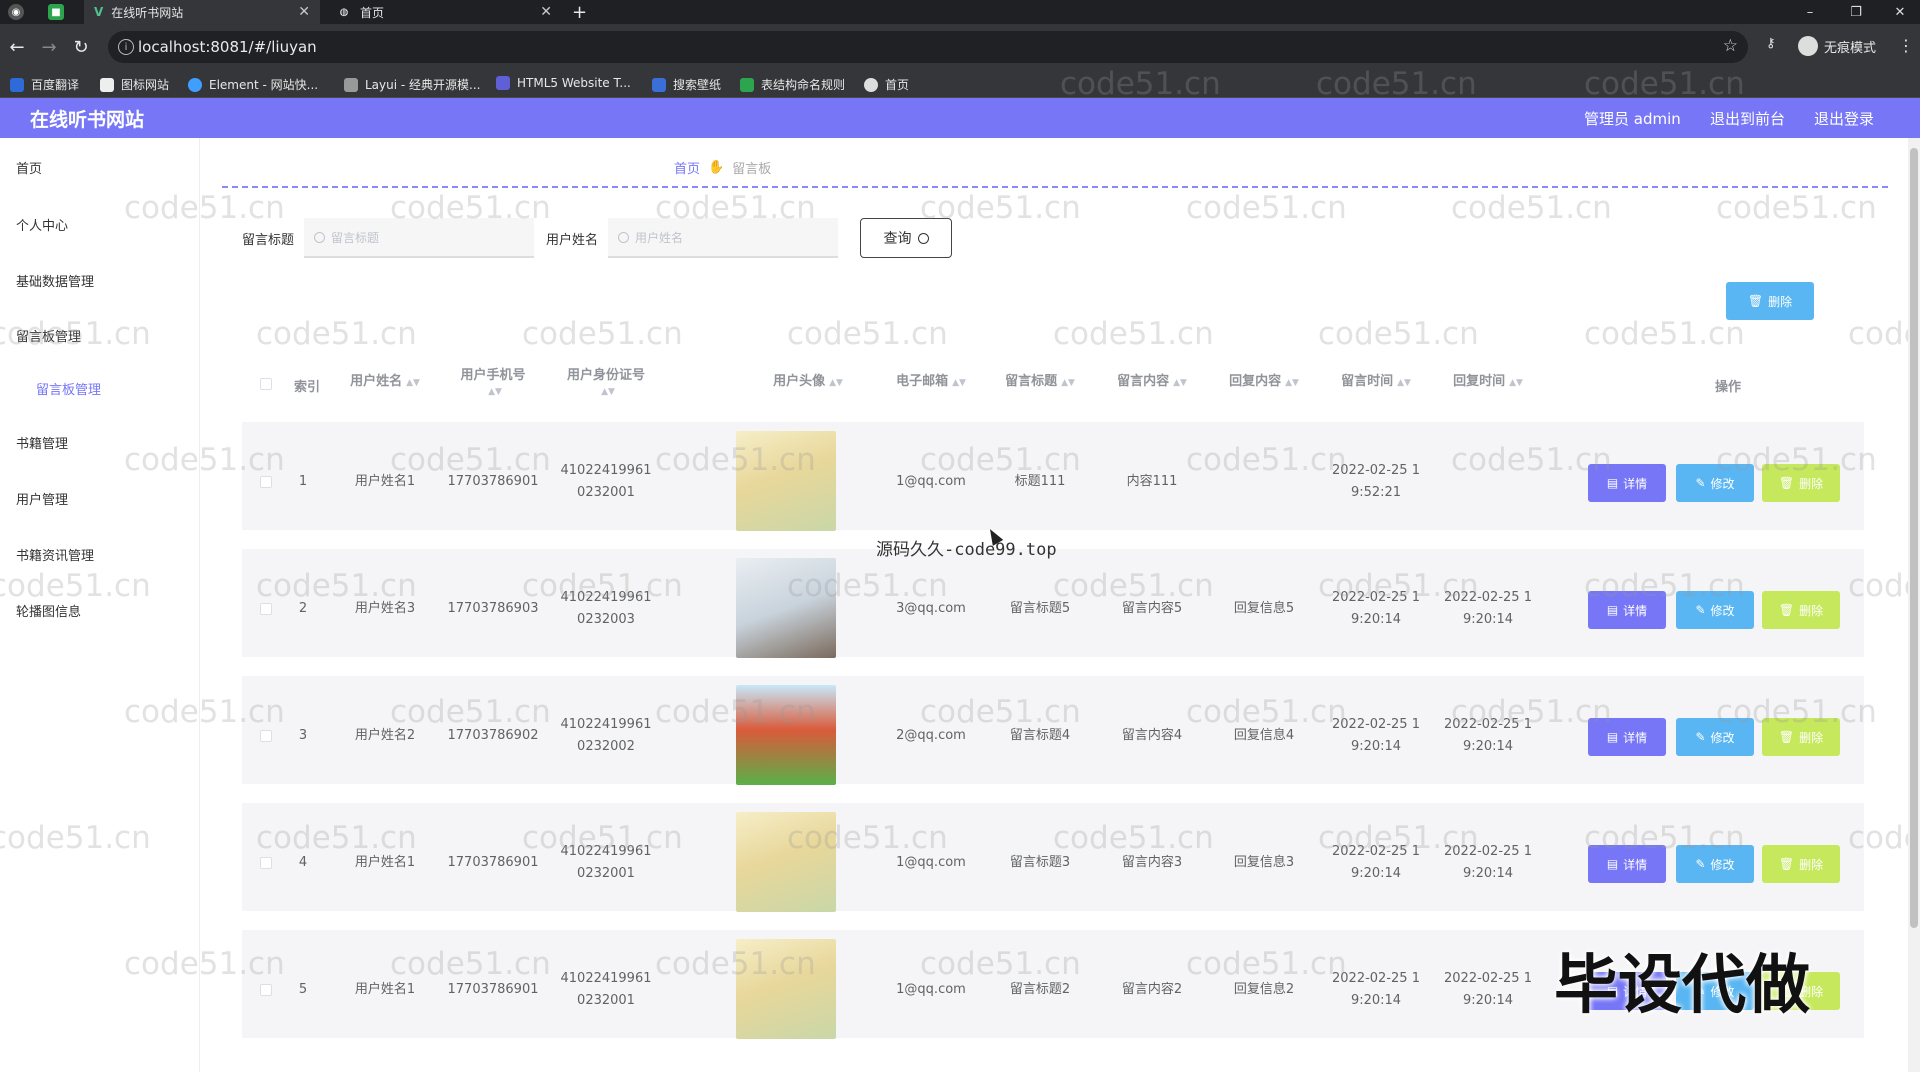  Describe the element at coordinates (584, 12) in the screenshot. I see `new-tab-icon: +` at that location.